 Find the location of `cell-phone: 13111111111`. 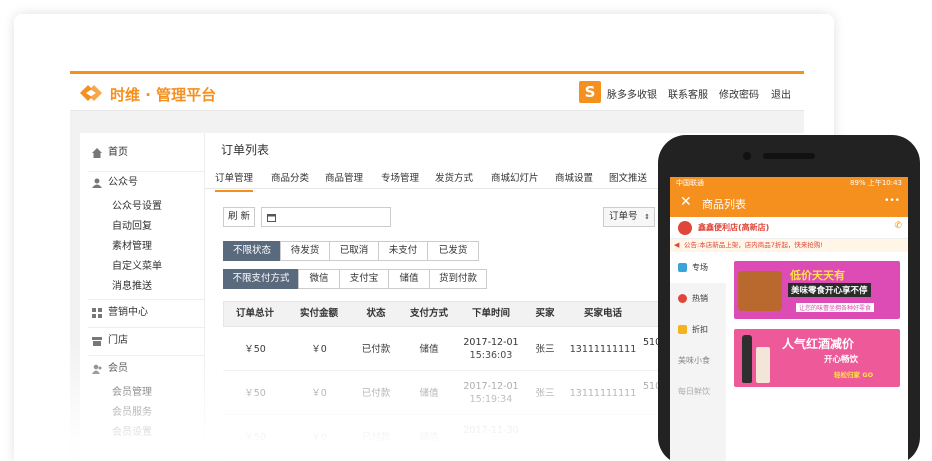

cell-phone: 13111111111 is located at coordinates (603, 349).